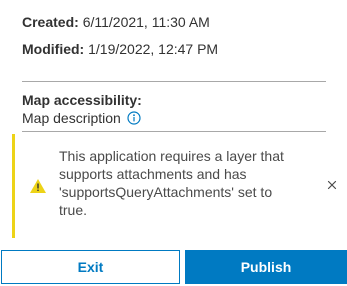 This screenshot has width=347, height=286. What do you see at coordinates (90, 267) in the screenshot?
I see `exit-button: Exit` at bounding box center [90, 267].